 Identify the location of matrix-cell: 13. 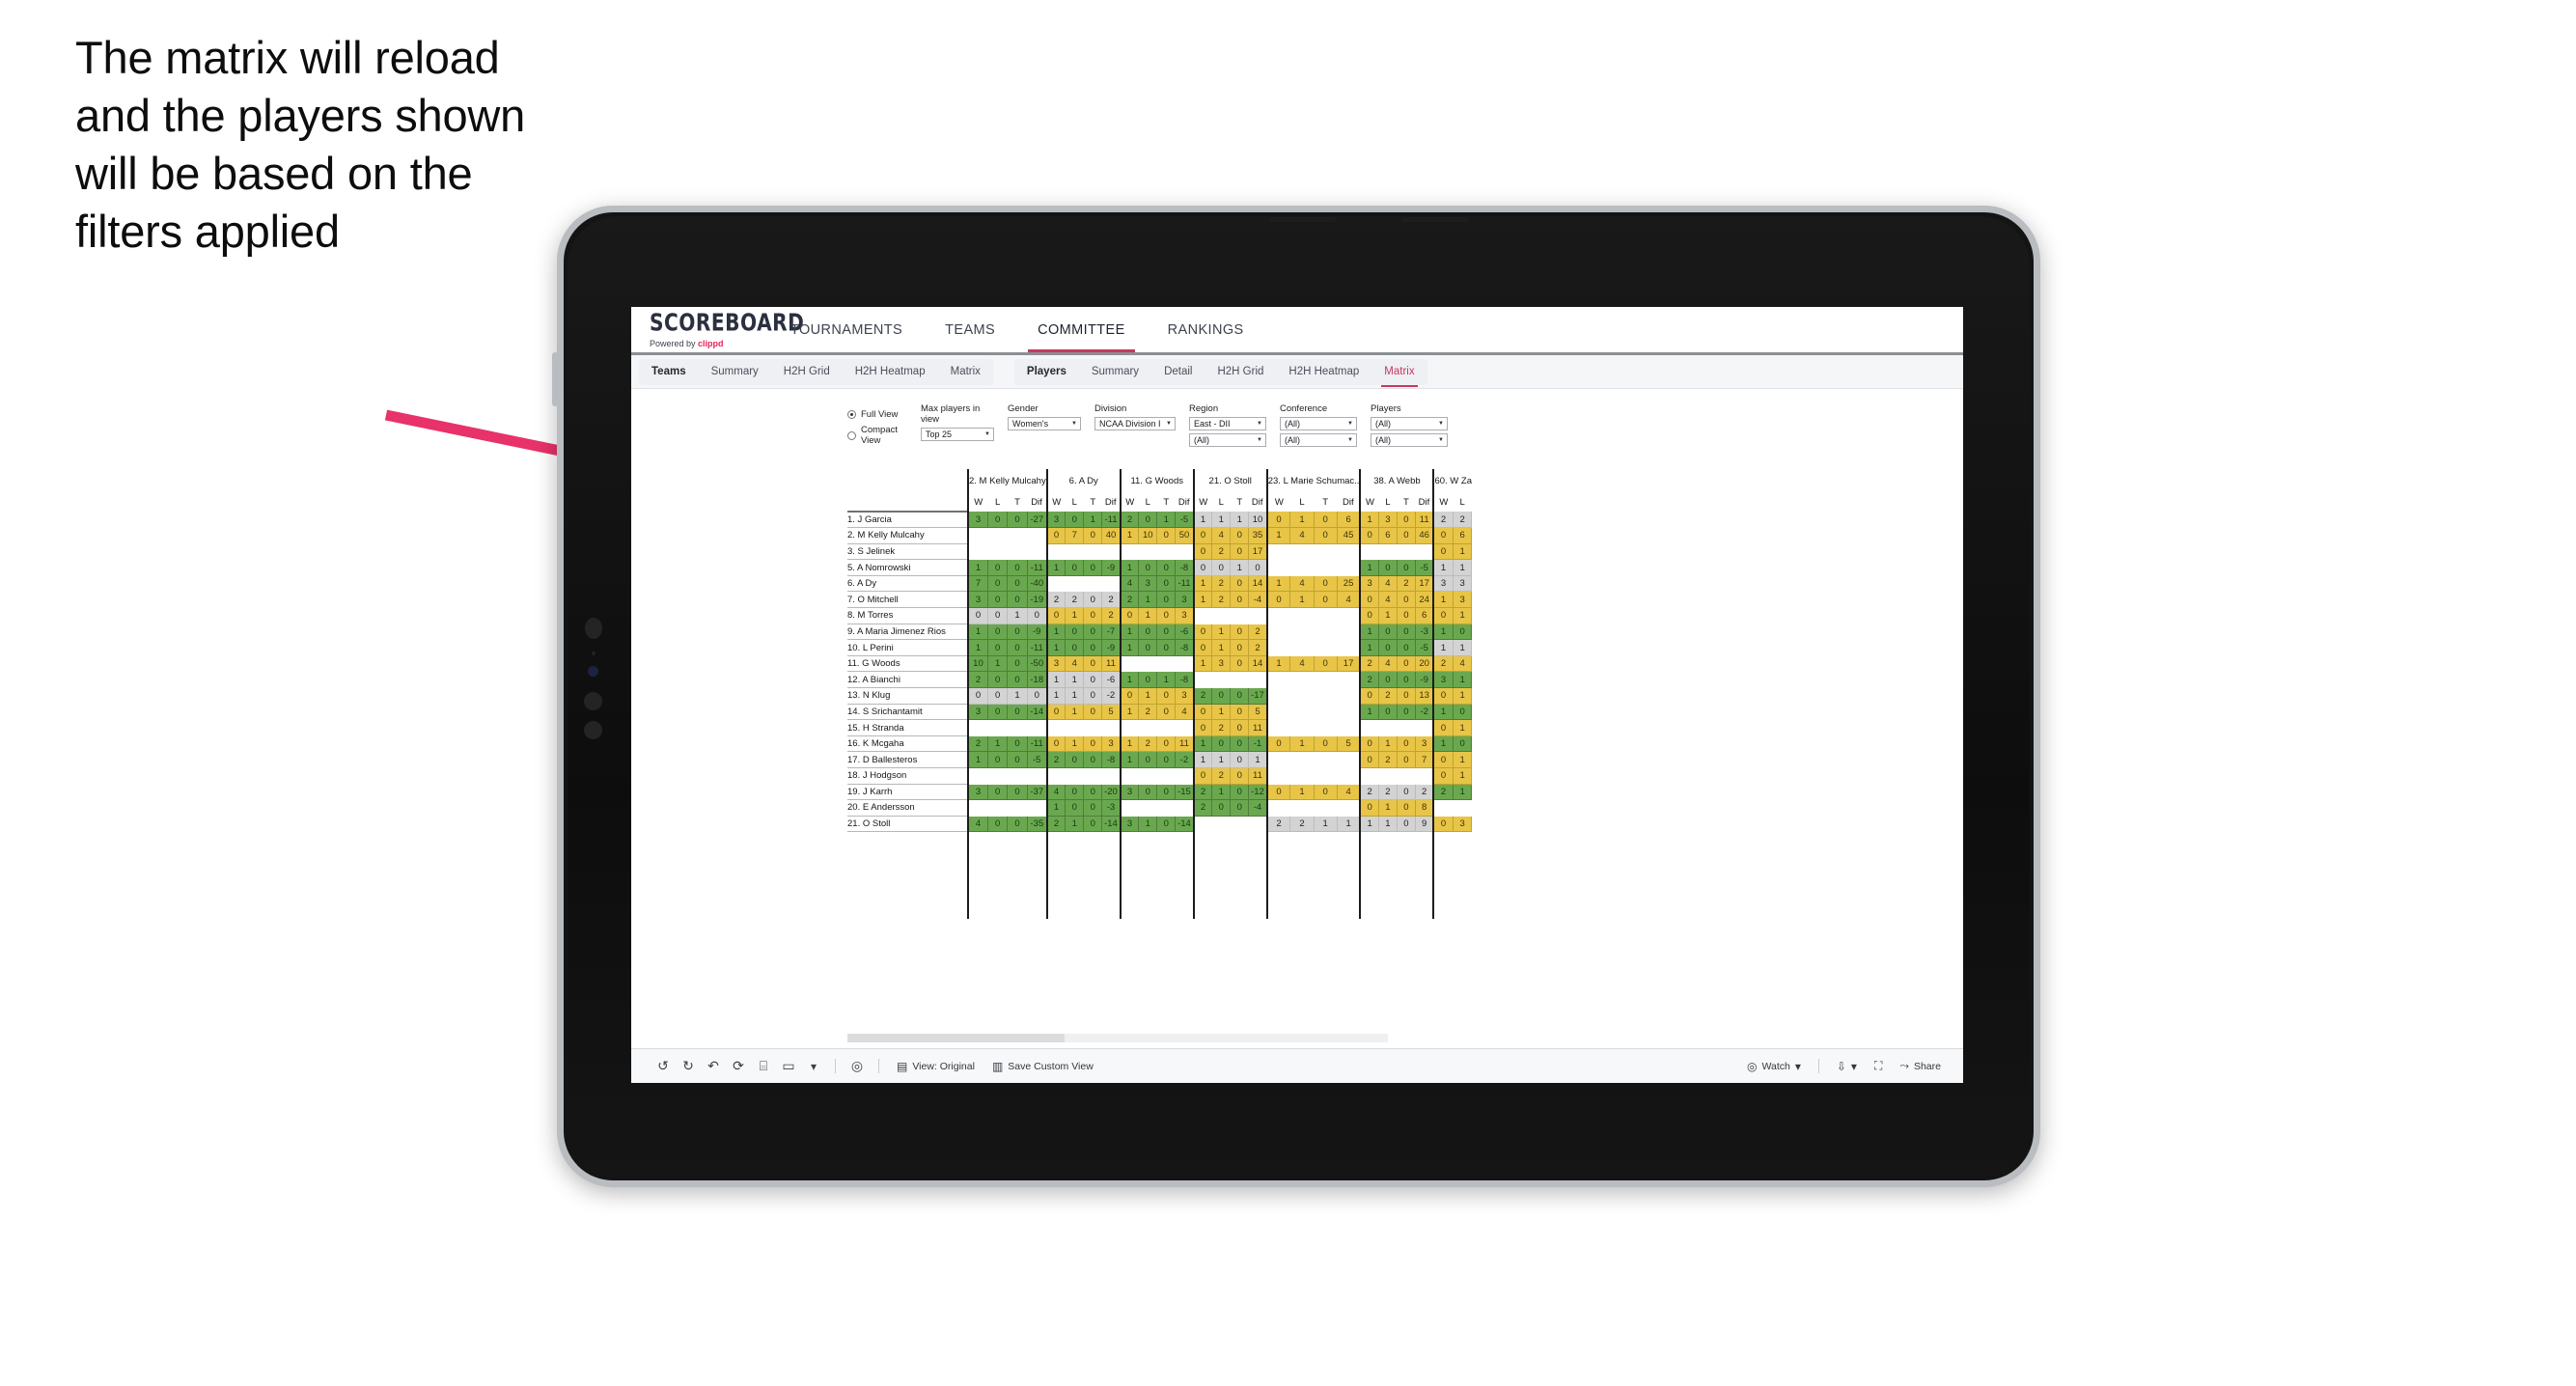
(1424, 696).